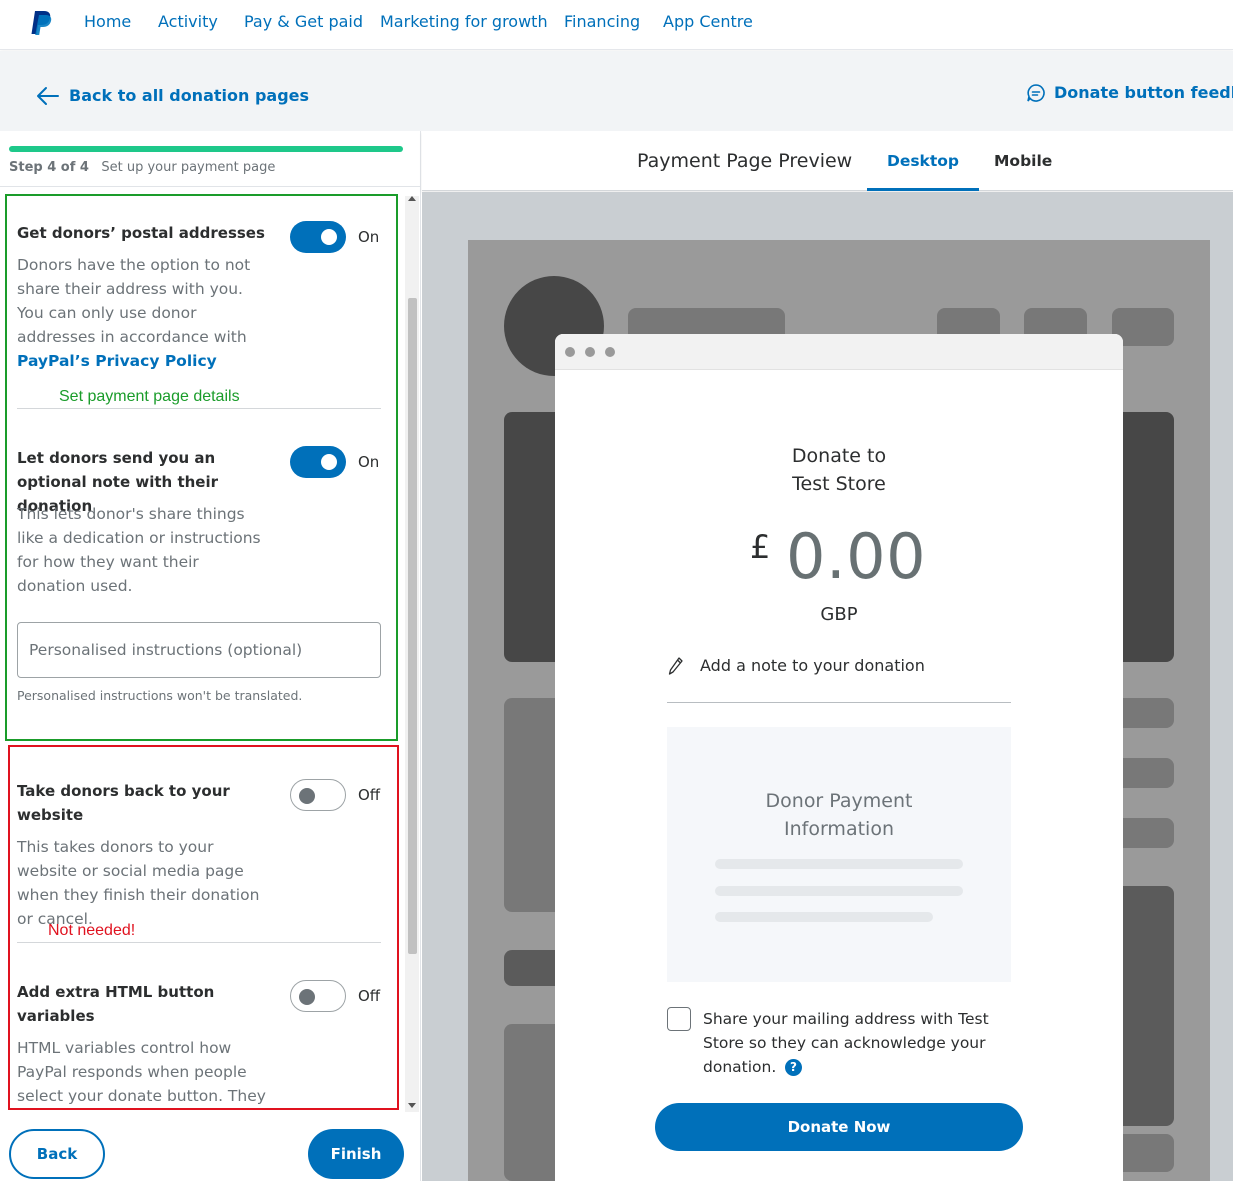  What do you see at coordinates (48, 96) in the screenshot?
I see `back-arrow-icon` at bounding box center [48, 96].